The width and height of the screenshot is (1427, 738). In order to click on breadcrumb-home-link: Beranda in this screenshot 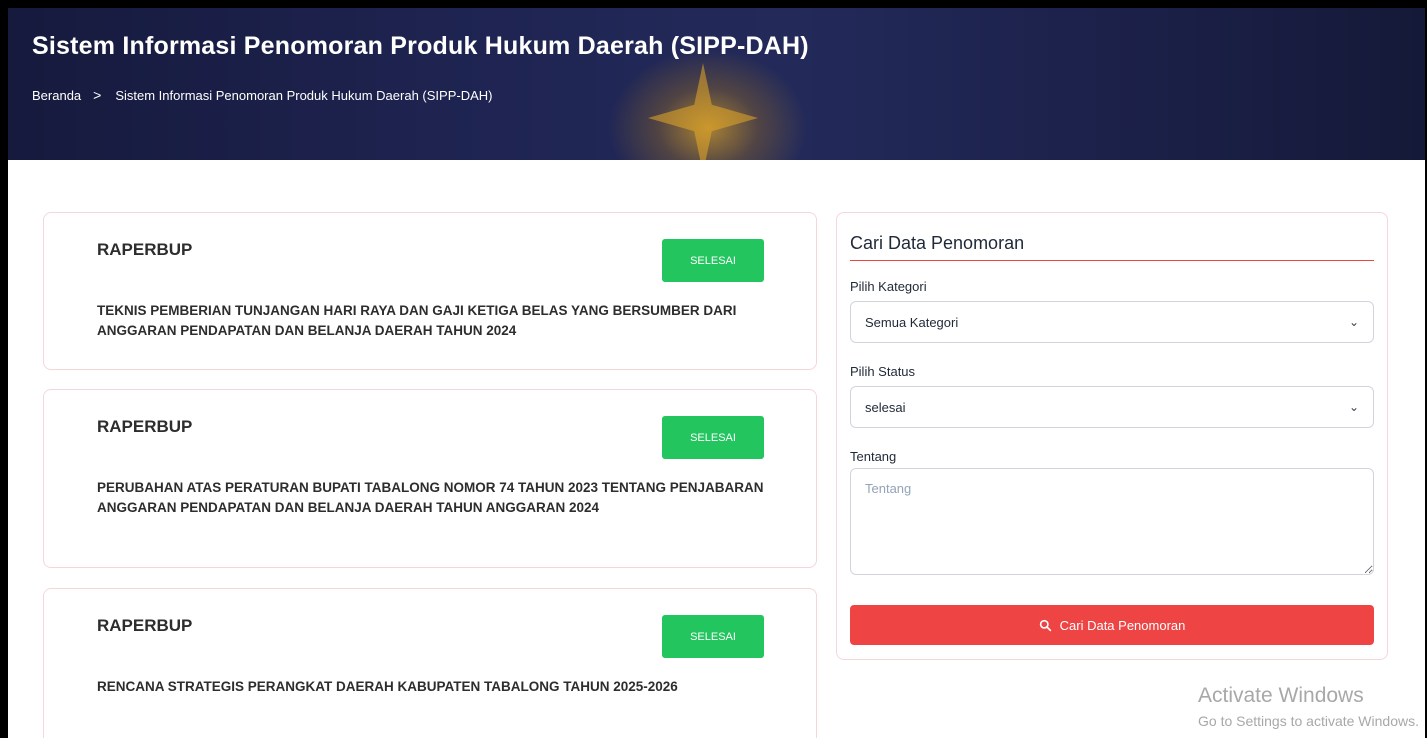, I will do `click(56, 95)`.